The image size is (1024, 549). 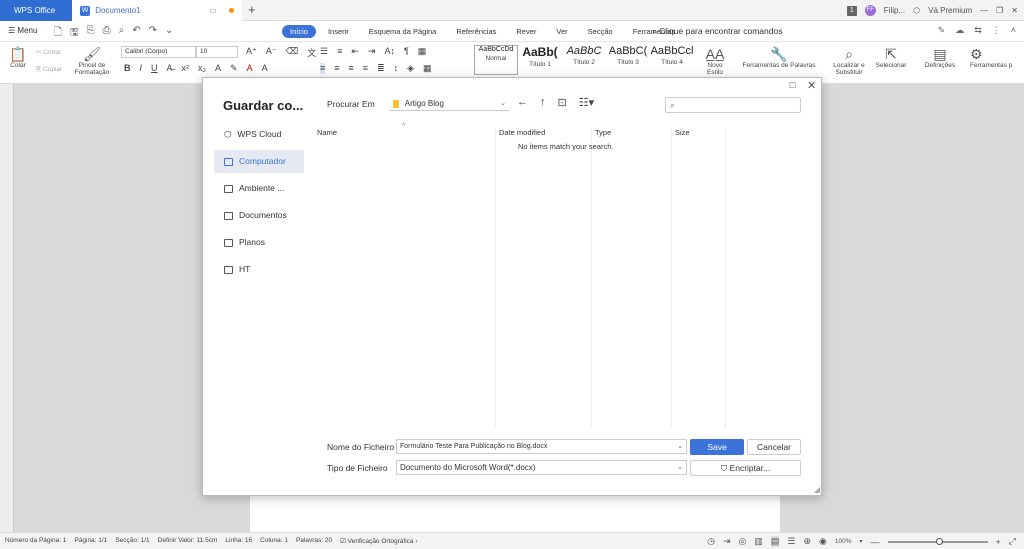 I want to click on minimize-button: —, so click(x=984, y=10).